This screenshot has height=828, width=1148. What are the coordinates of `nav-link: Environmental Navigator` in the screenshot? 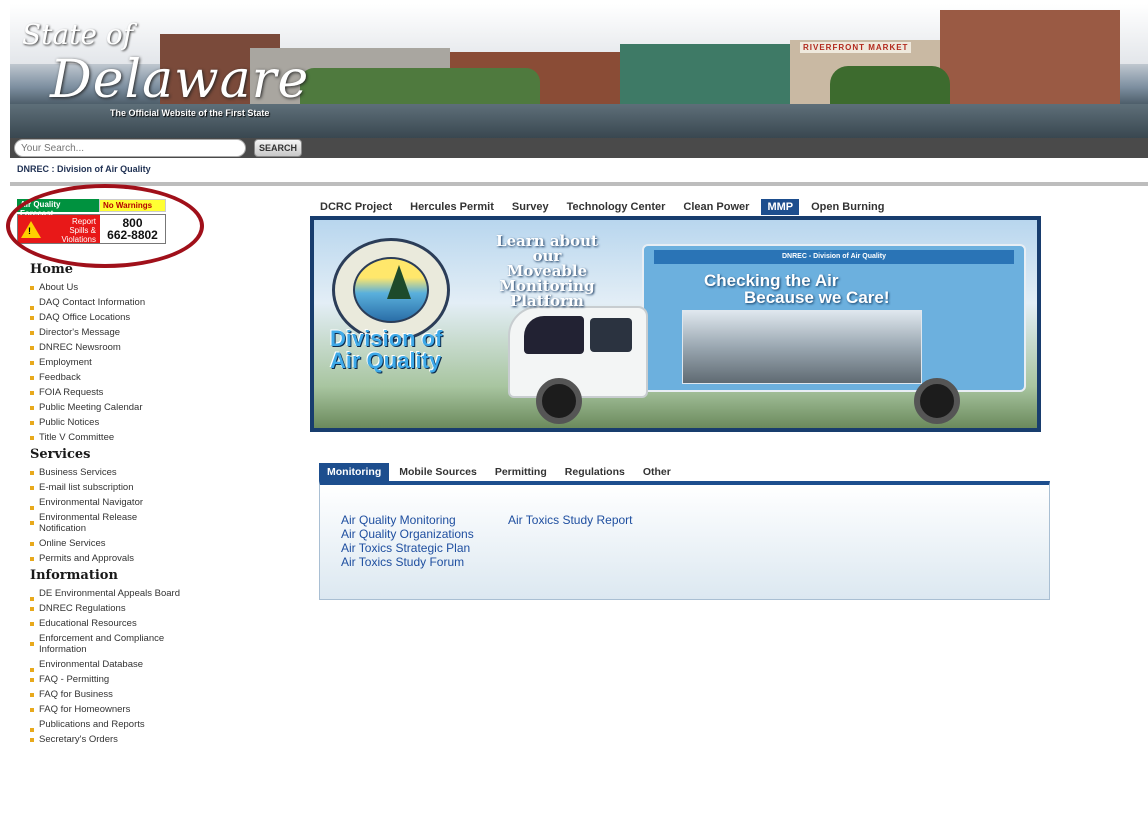 It's located at (105, 503).